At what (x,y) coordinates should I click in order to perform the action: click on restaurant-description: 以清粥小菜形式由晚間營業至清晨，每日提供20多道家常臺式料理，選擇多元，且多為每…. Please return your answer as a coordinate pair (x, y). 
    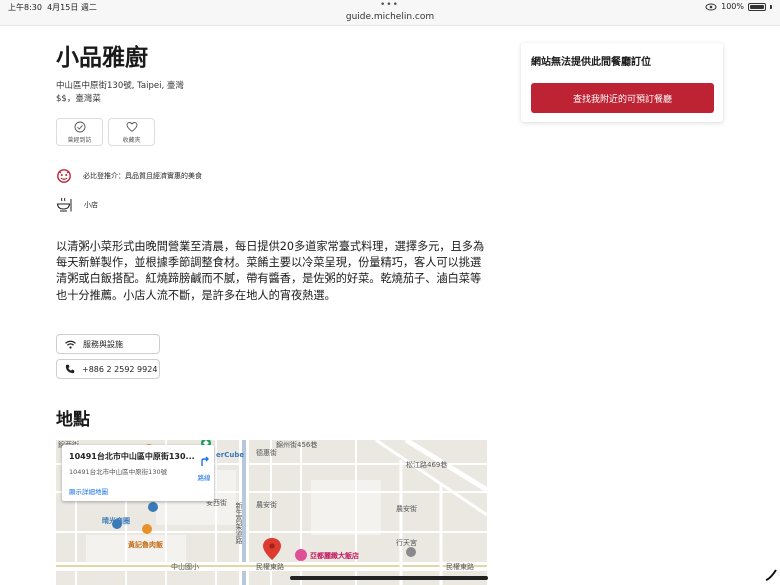
    Looking at the image, I should click on (270, 271).